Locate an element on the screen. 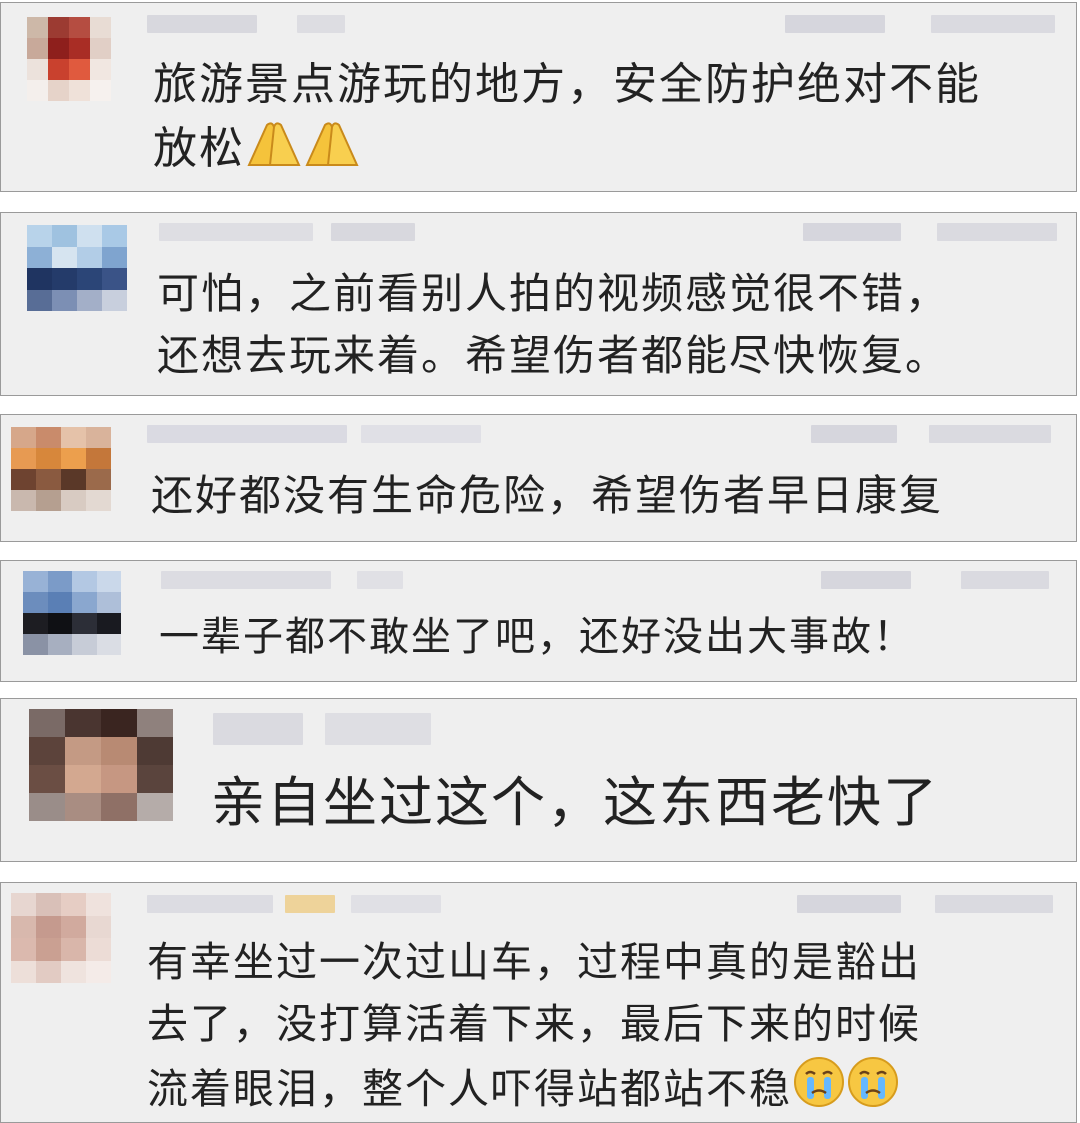 The height and width of the screenshot is (1123, 1080). comment-card: 亲自坐过这个，这东西老快了 is located at coordinates (538, 780).